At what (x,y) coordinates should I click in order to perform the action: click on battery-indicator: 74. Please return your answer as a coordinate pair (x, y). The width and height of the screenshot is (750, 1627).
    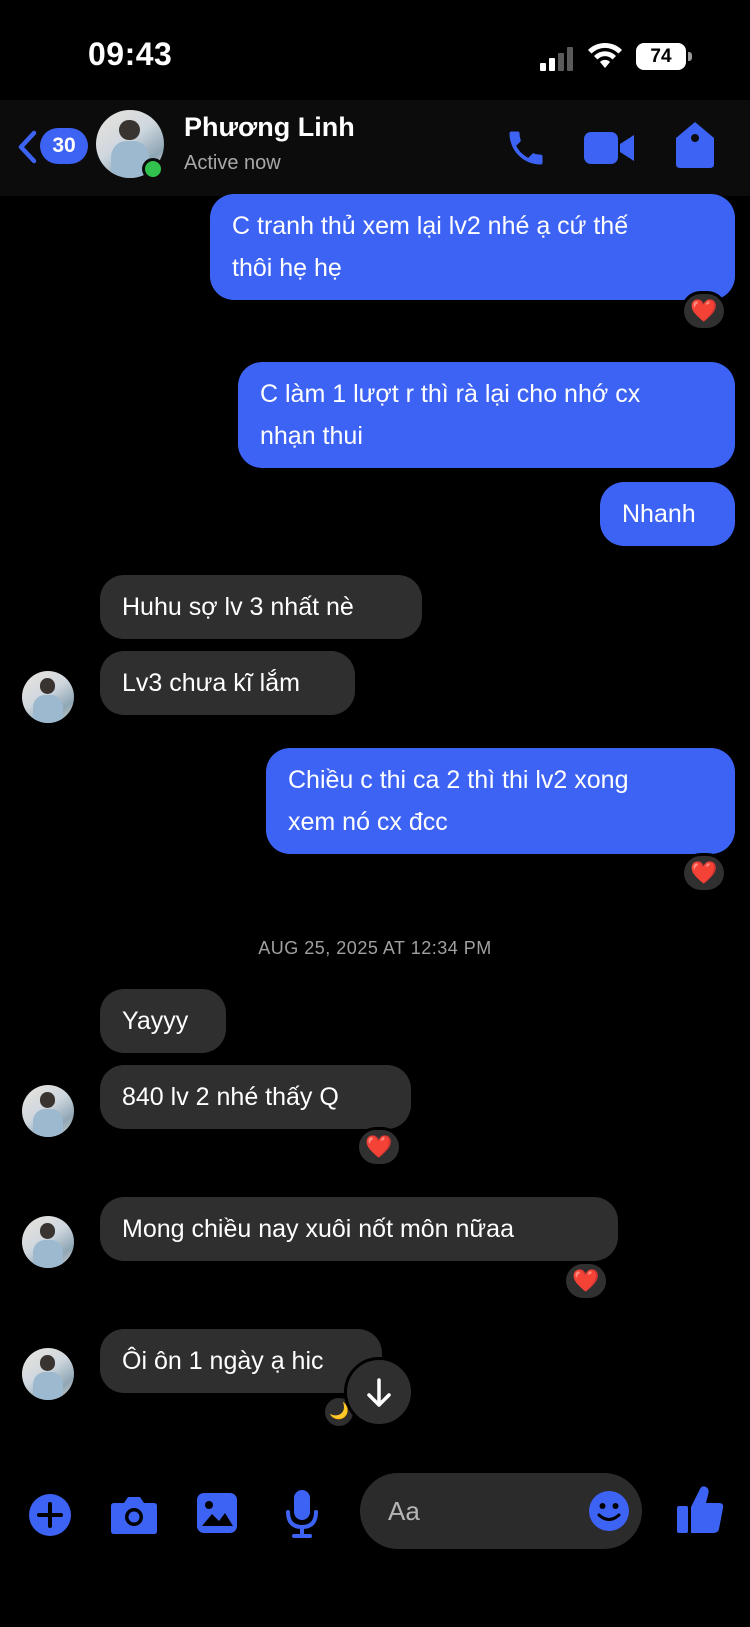
    Looking at the image, I should click on (664, 56).